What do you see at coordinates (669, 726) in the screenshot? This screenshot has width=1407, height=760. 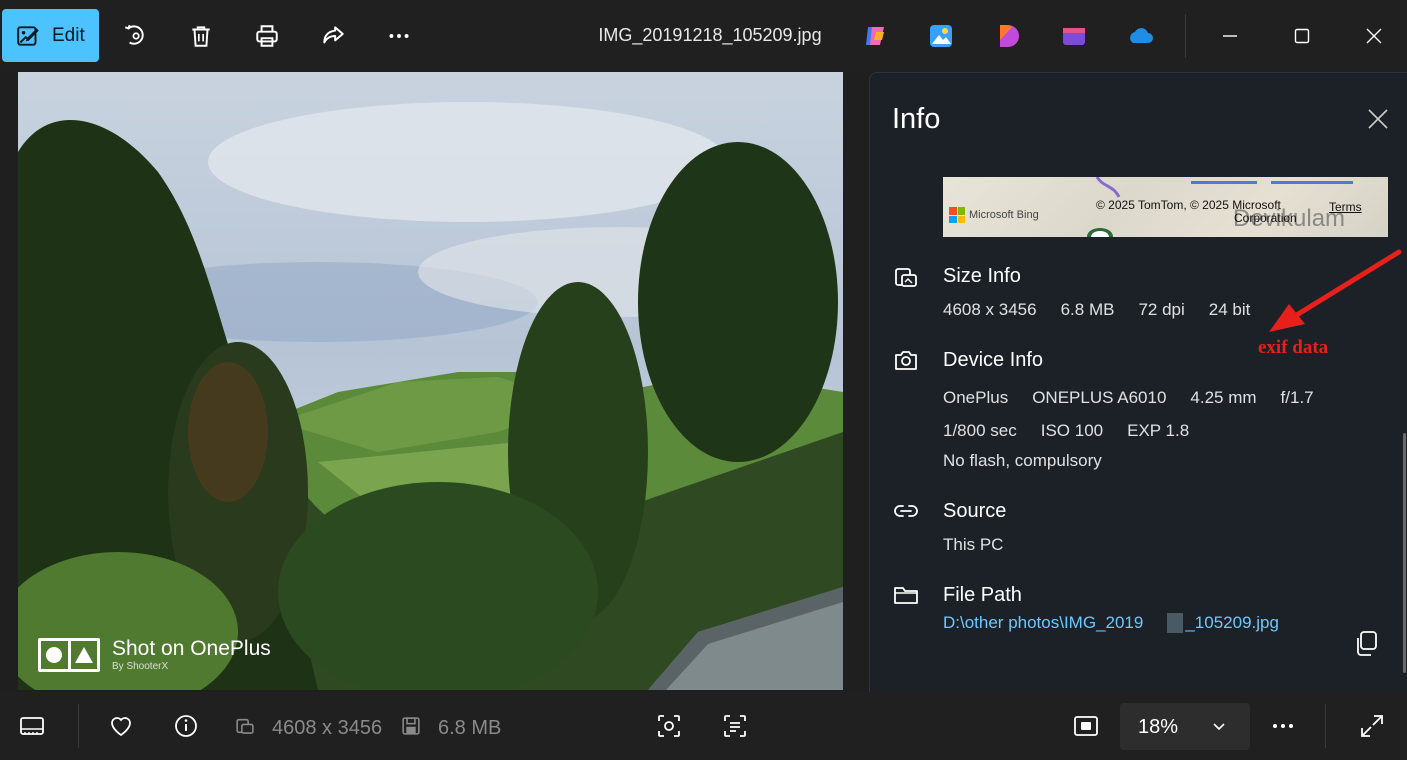 I see `visual-search-icon` at bounding box center [669, 726].